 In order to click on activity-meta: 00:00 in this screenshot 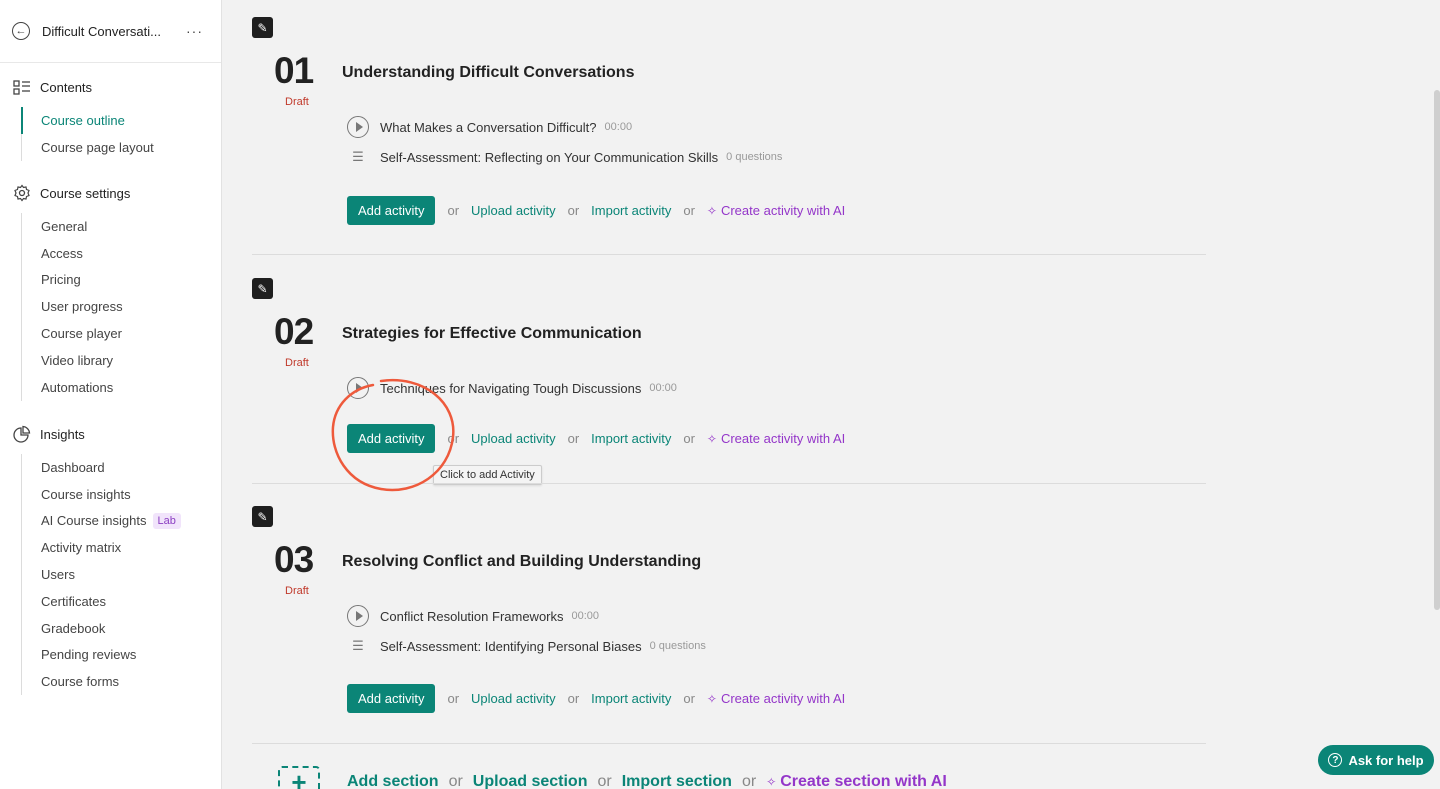, I will do `click(618, 127)`.